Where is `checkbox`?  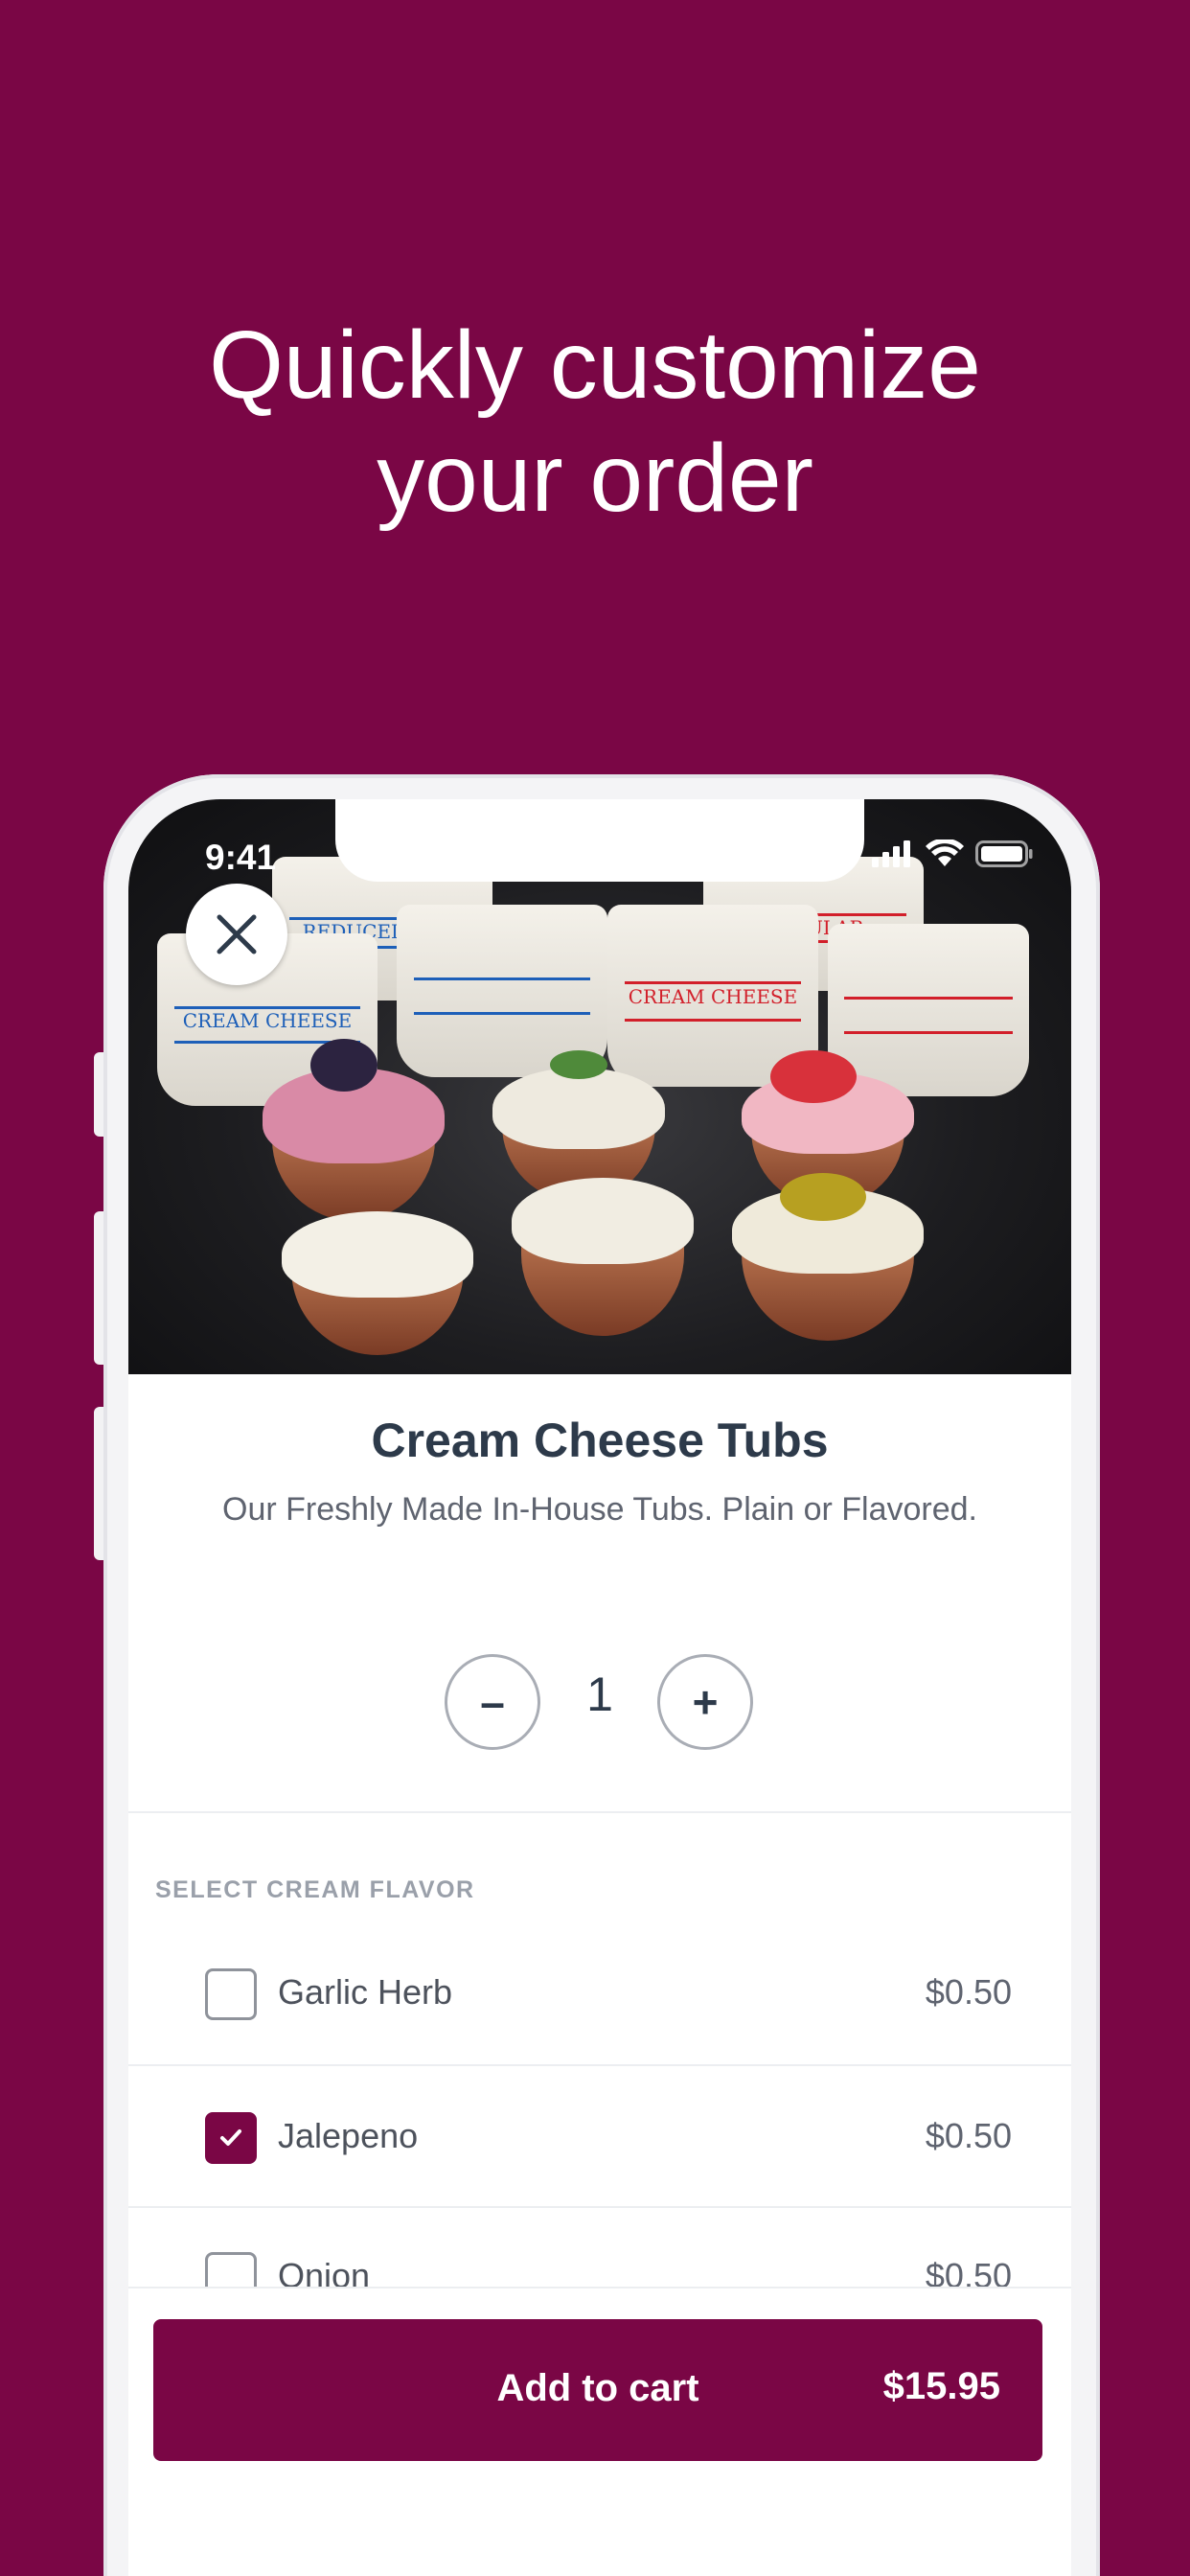
checkbox is located at coordinates (231, 1994).